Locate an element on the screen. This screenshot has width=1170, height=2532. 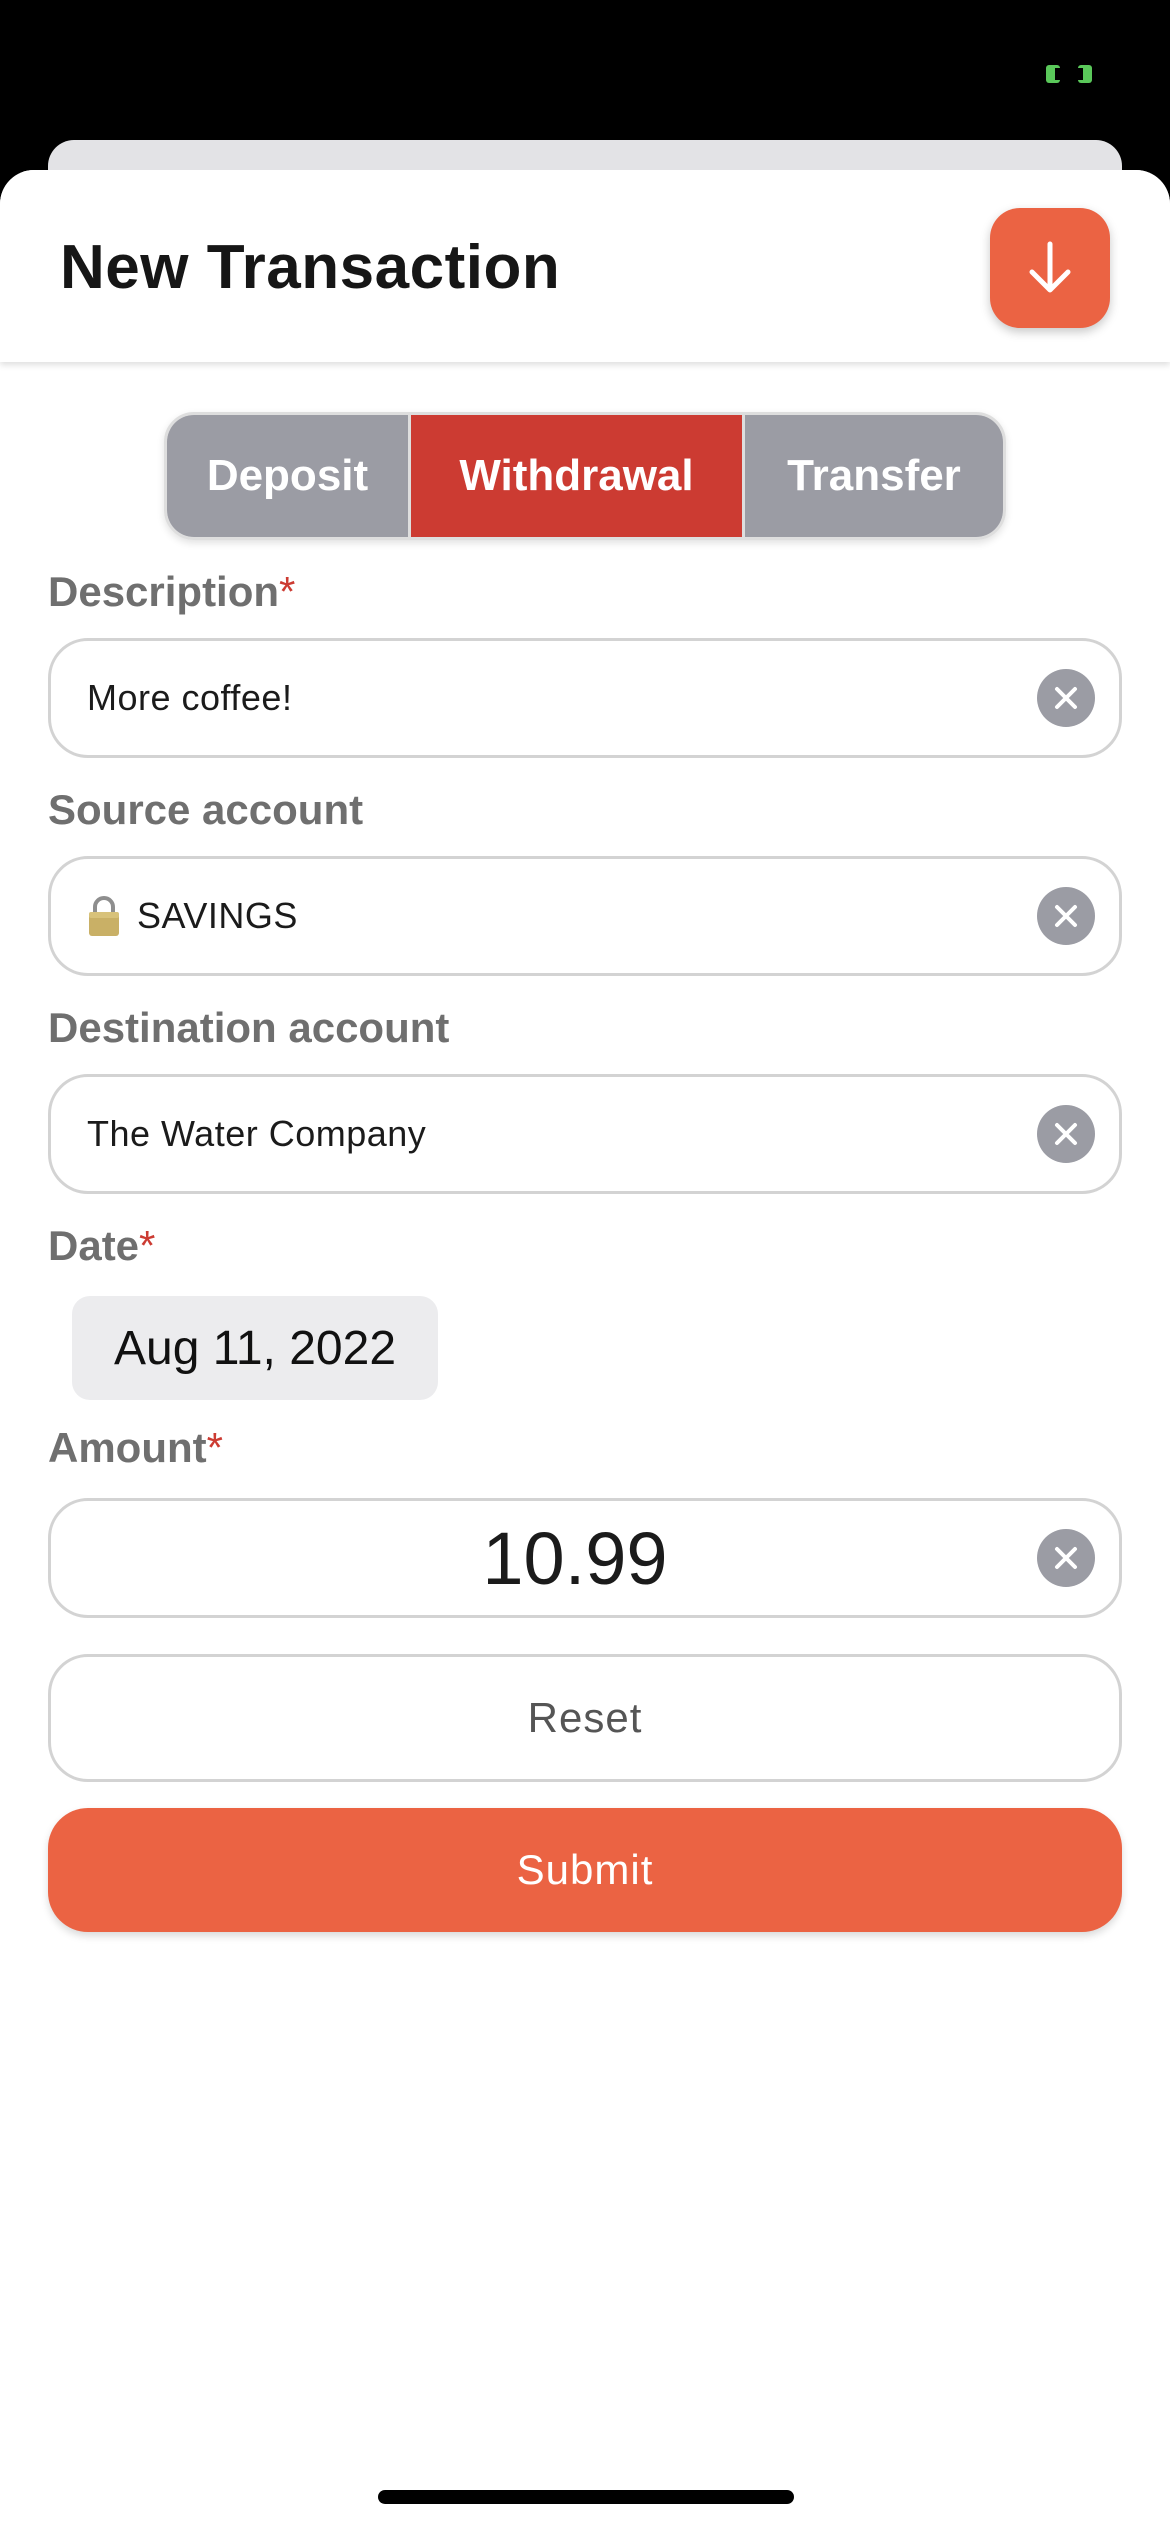
description-field: More coffee! is located at coordinates (585, 698).